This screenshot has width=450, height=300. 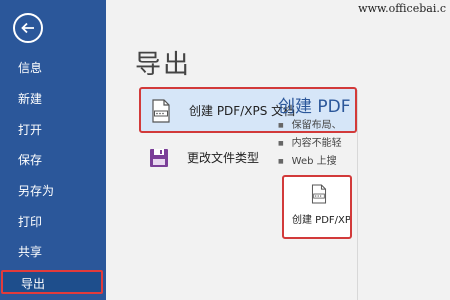 What do you see at coordinates (53, 252) in the screenshot?
I see `sidebar-item-share: 共享` at bounding box center [53, 252].